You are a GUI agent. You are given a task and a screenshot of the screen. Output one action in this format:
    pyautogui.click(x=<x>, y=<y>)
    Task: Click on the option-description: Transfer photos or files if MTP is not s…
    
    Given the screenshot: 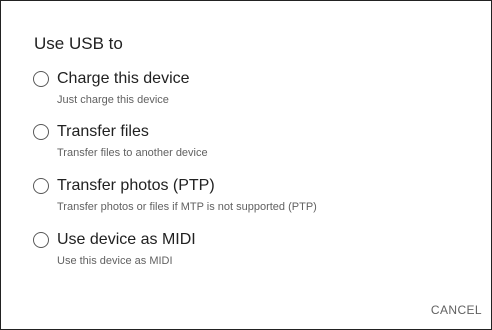 What is the action you would take?
    pyautogui.click(x=187, y=207)
    